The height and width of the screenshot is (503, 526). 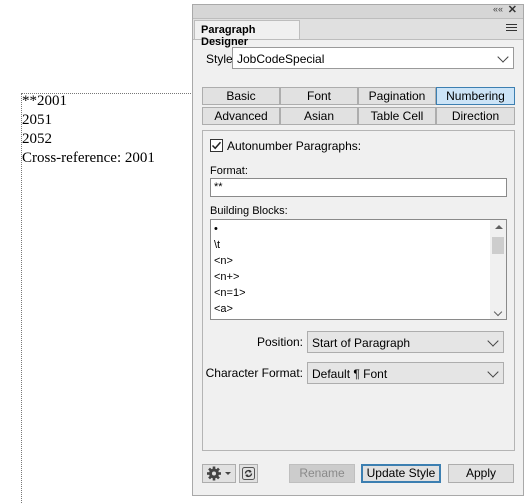 I want to click on settings-menu-button, so click(x=219, y=473).